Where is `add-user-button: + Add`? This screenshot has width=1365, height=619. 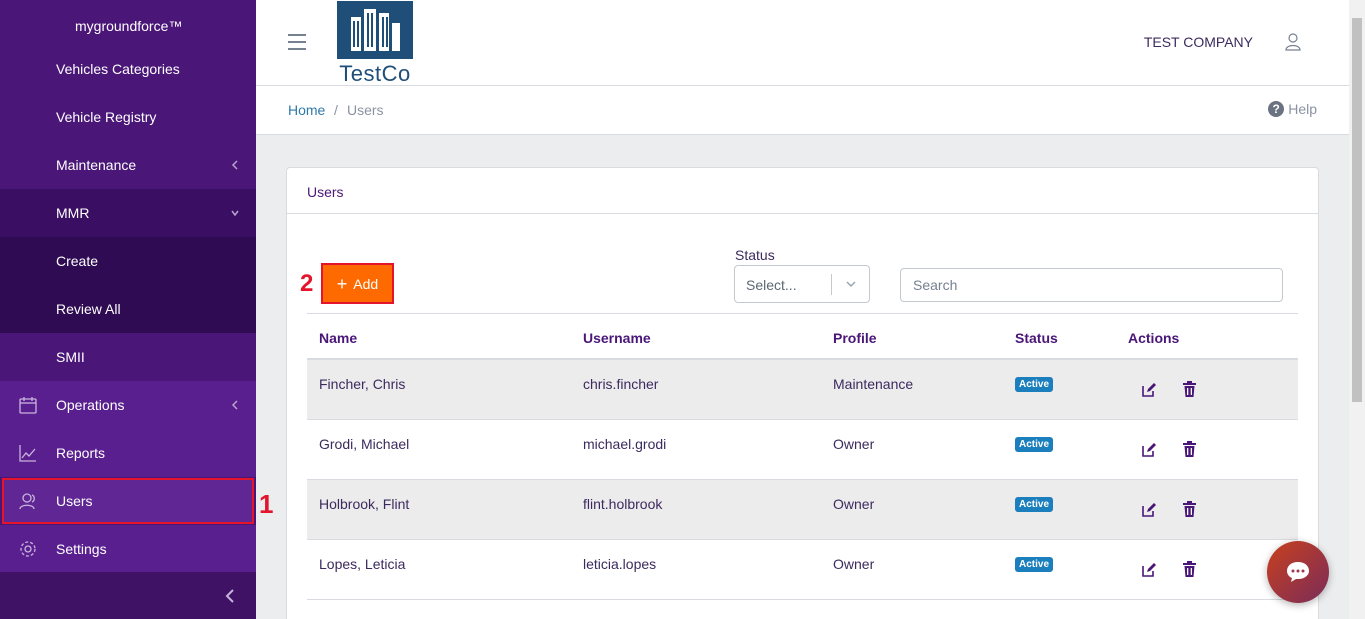
add-user-button: + Add is located at coordinates (357, 283).